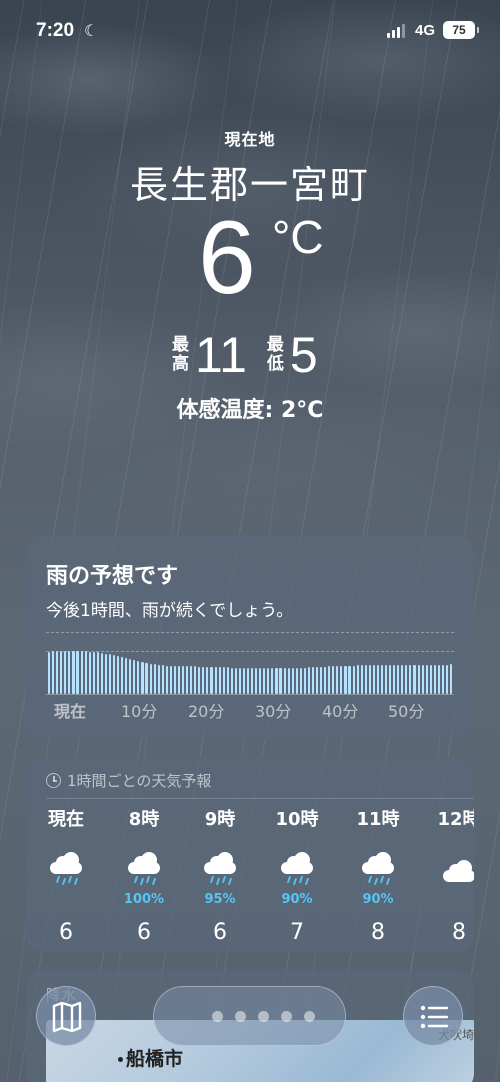 Image resolution: width=500 pixels, height=1082 pixels. Describe the element at coordinates (250, 139) in the screenshot. I see `location-label: 現在地` at that location.